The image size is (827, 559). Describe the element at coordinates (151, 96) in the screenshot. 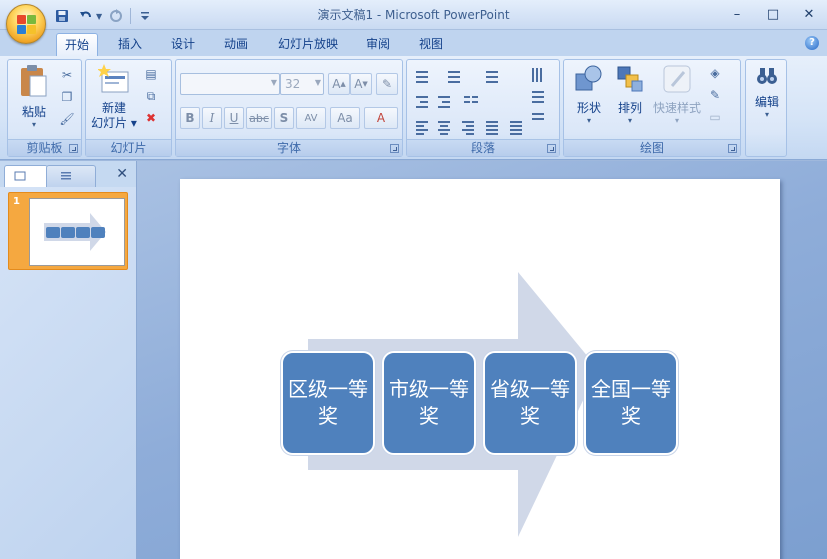

I see `reset-icon: ⧉` at that location.